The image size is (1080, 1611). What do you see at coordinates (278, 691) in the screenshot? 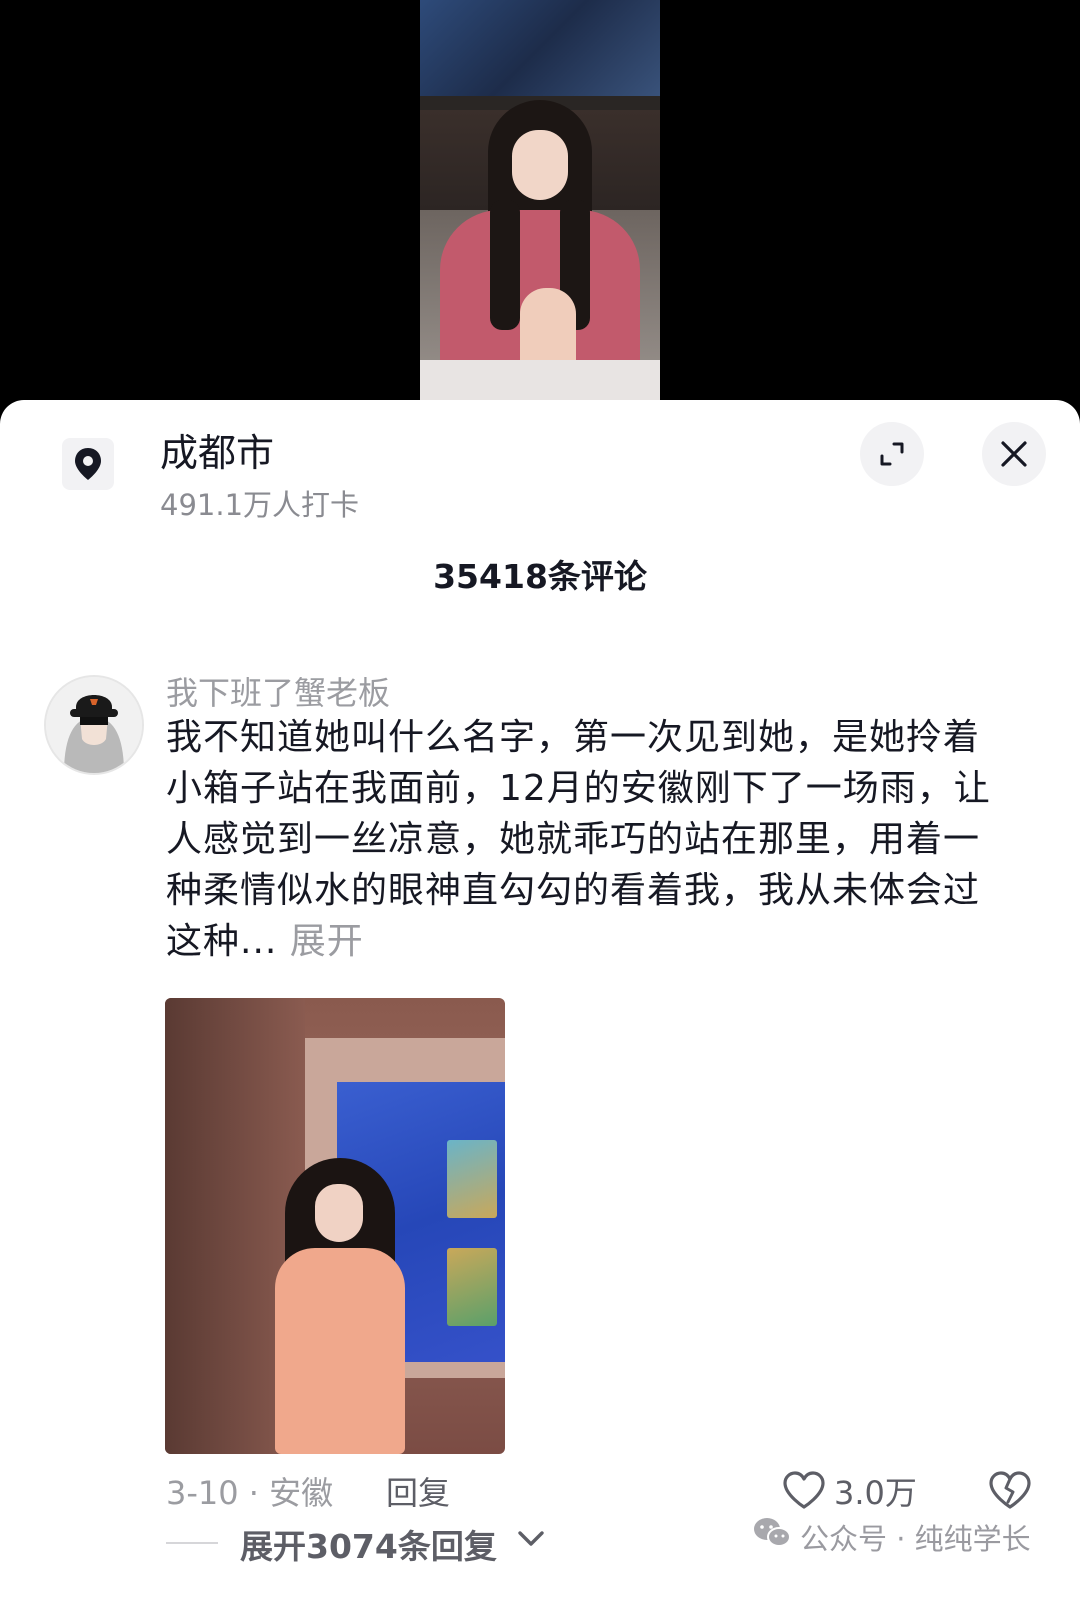
I see `comment-username: 我下班了蟹老板` at bounding box center [278, 691].